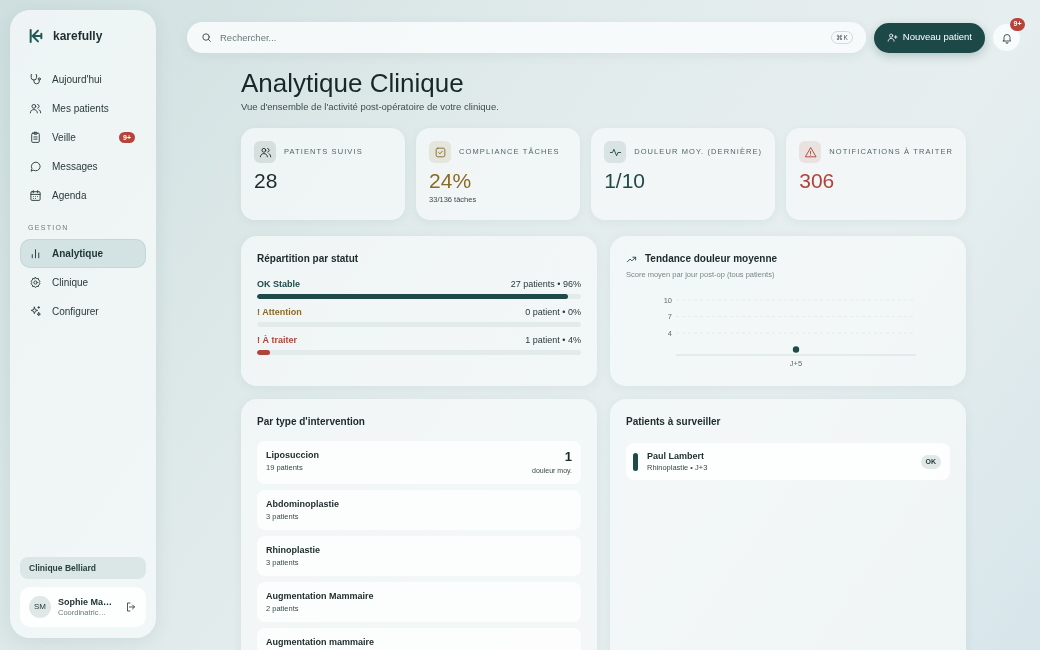 The width and height of the screenshot is (1040, 650). I want to click on bell-icon, so click(1006, 37).